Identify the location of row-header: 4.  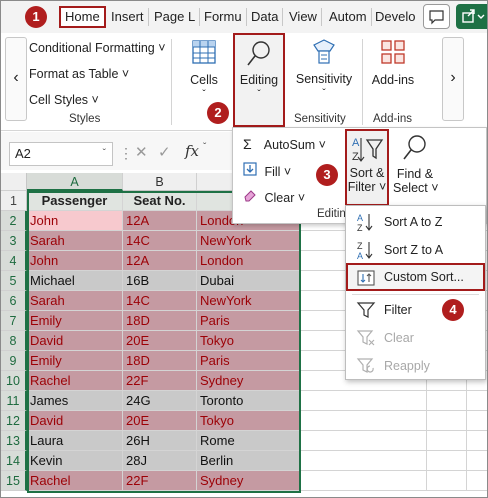
(14, 261).